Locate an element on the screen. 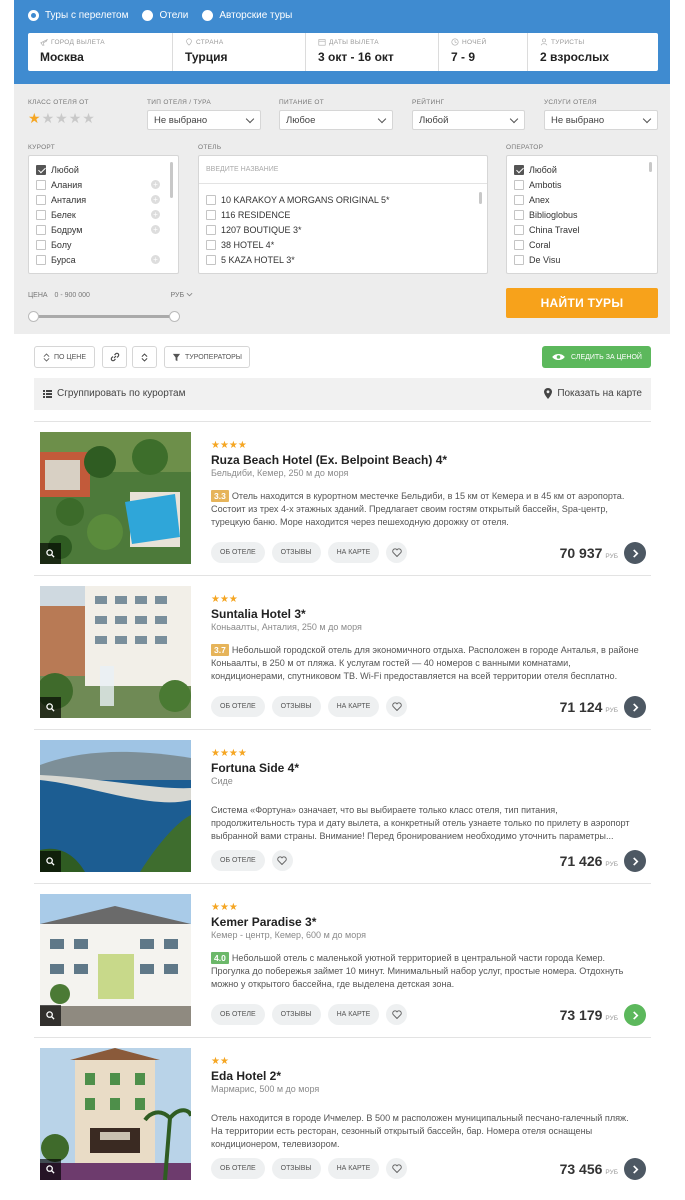 This screenshot has height=1200, width=685. find-tours-button: НАЙТИ ТУРЫ is located at coordinates (582, 303).